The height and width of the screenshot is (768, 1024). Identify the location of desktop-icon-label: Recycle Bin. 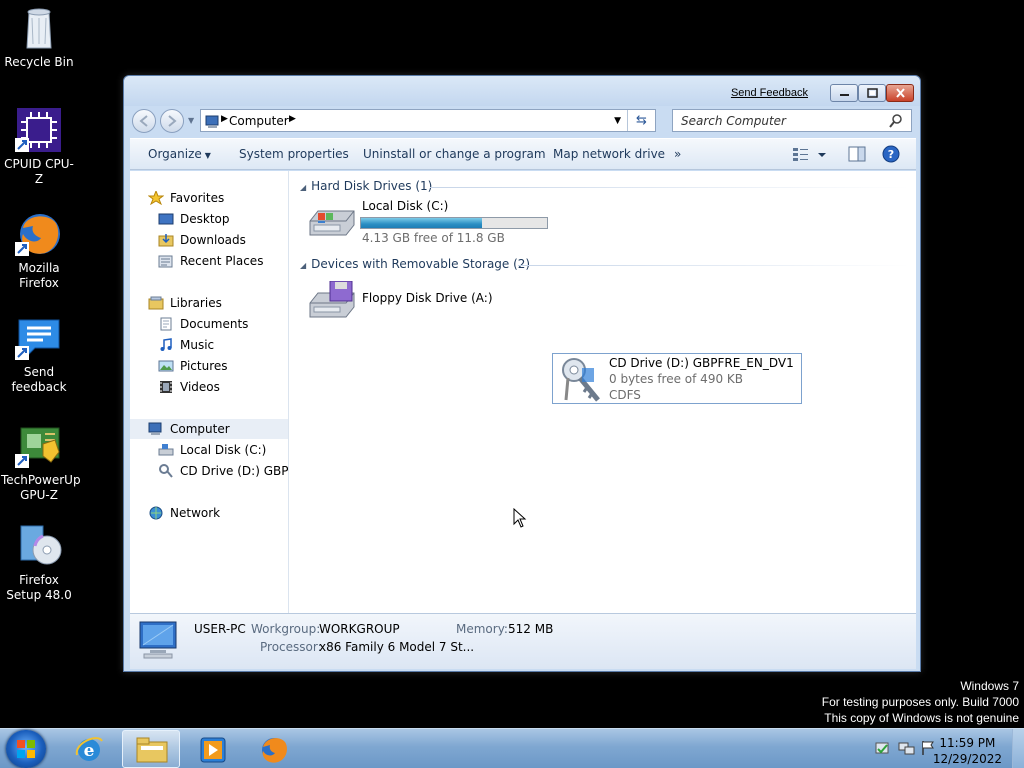
(39, 62).